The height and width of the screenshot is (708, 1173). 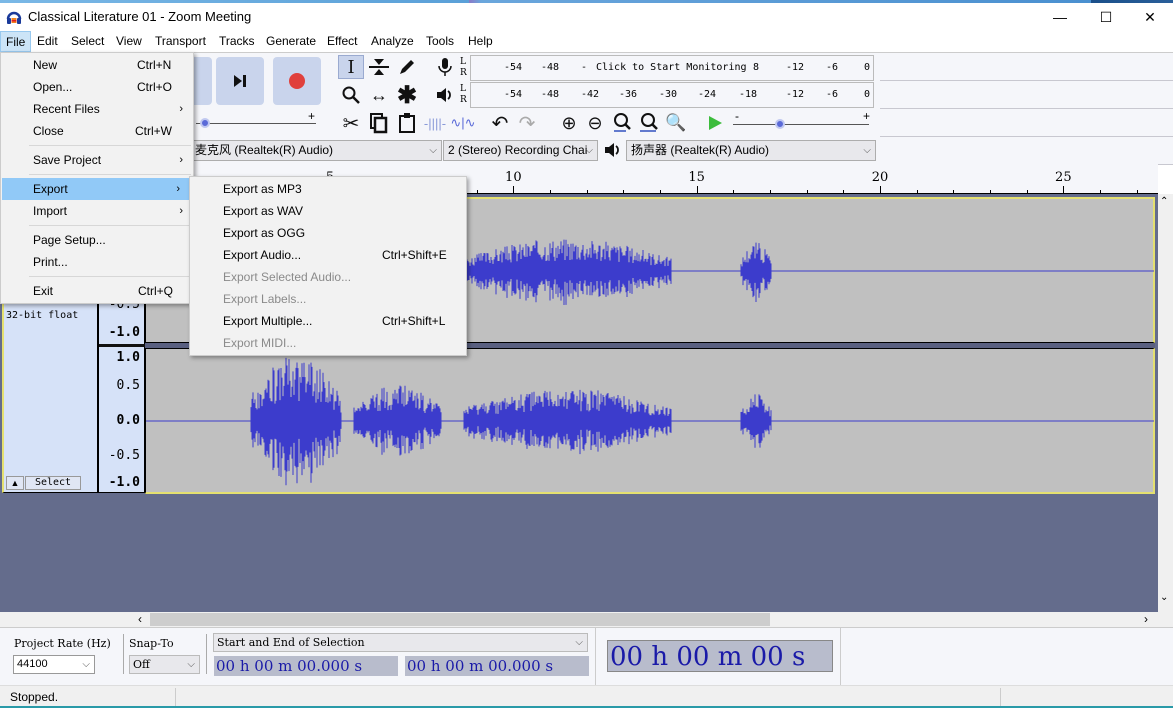 I want to click on play-meter-channels: LR, so click(x=463, y=94).